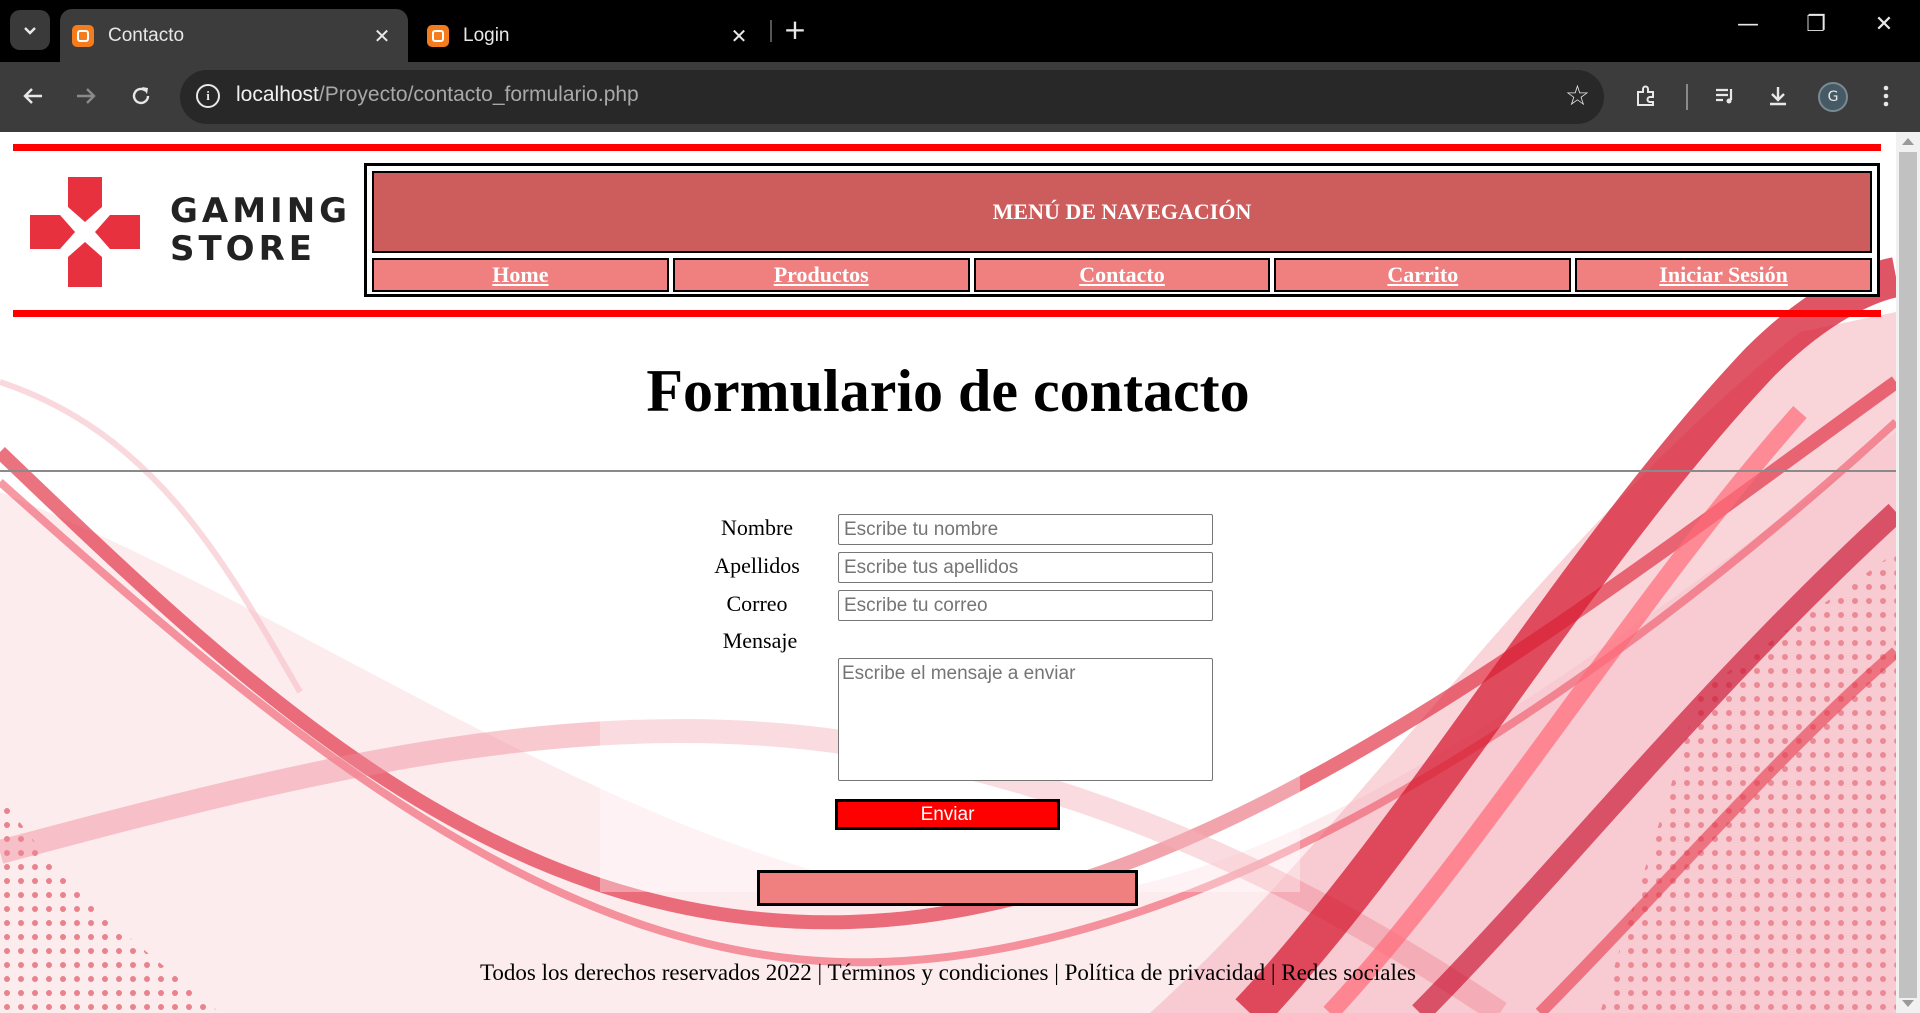 The image size is (1920, 1013). What do you see at coordinates (85, 232) in the screenshot?
I see `gamepad-cross-logo-icon` at bounding box center [85, 232].